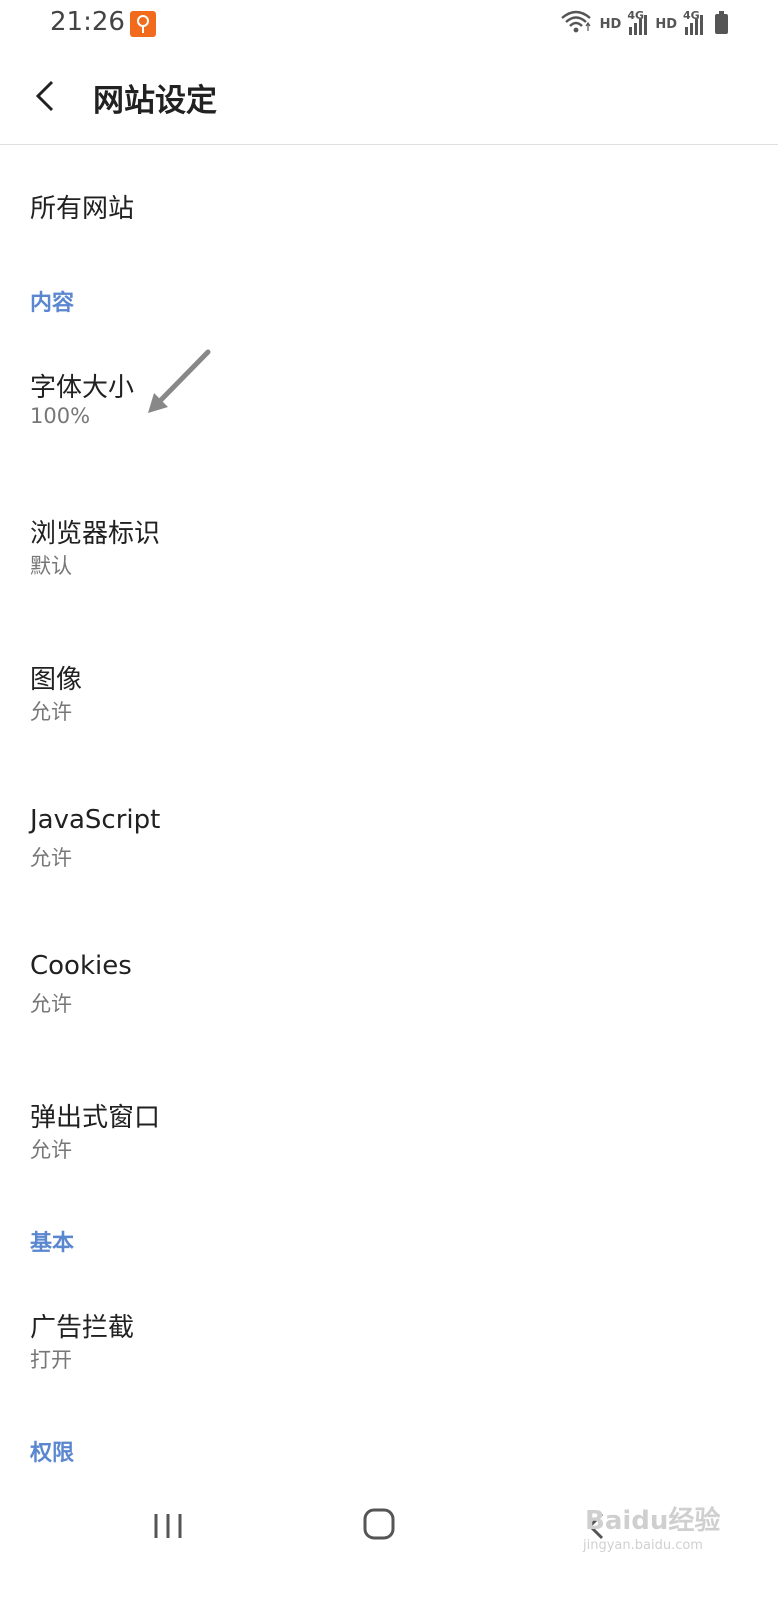  I want to click on watermark-url: jingyan.baidu.com, so click(643, 1545).